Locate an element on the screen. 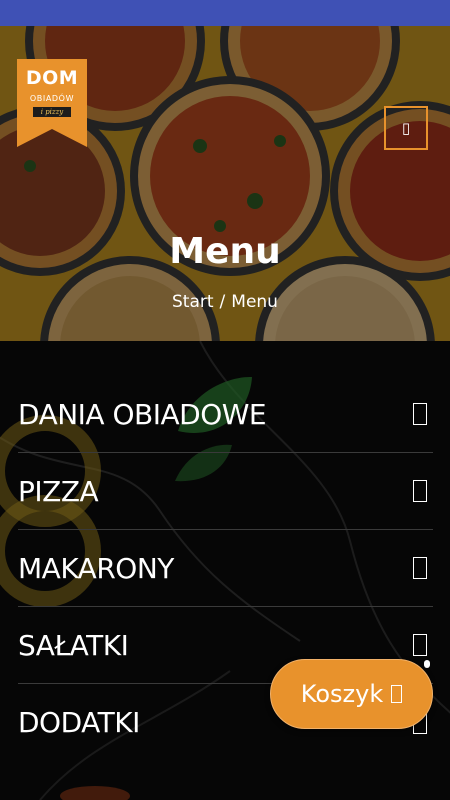 This screenshot has width=450, height=800. breadcrumb-current: Menu is located at coordinates (254, 302).